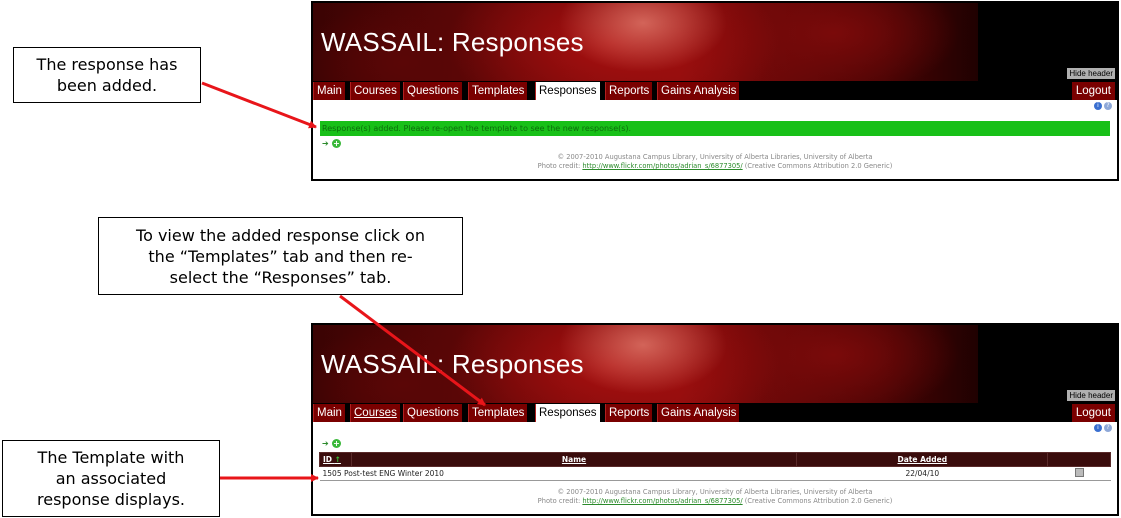  Describe the element at coordinates (111, 457) in the screenshot. I see `callout-line: The Template with` at that location.